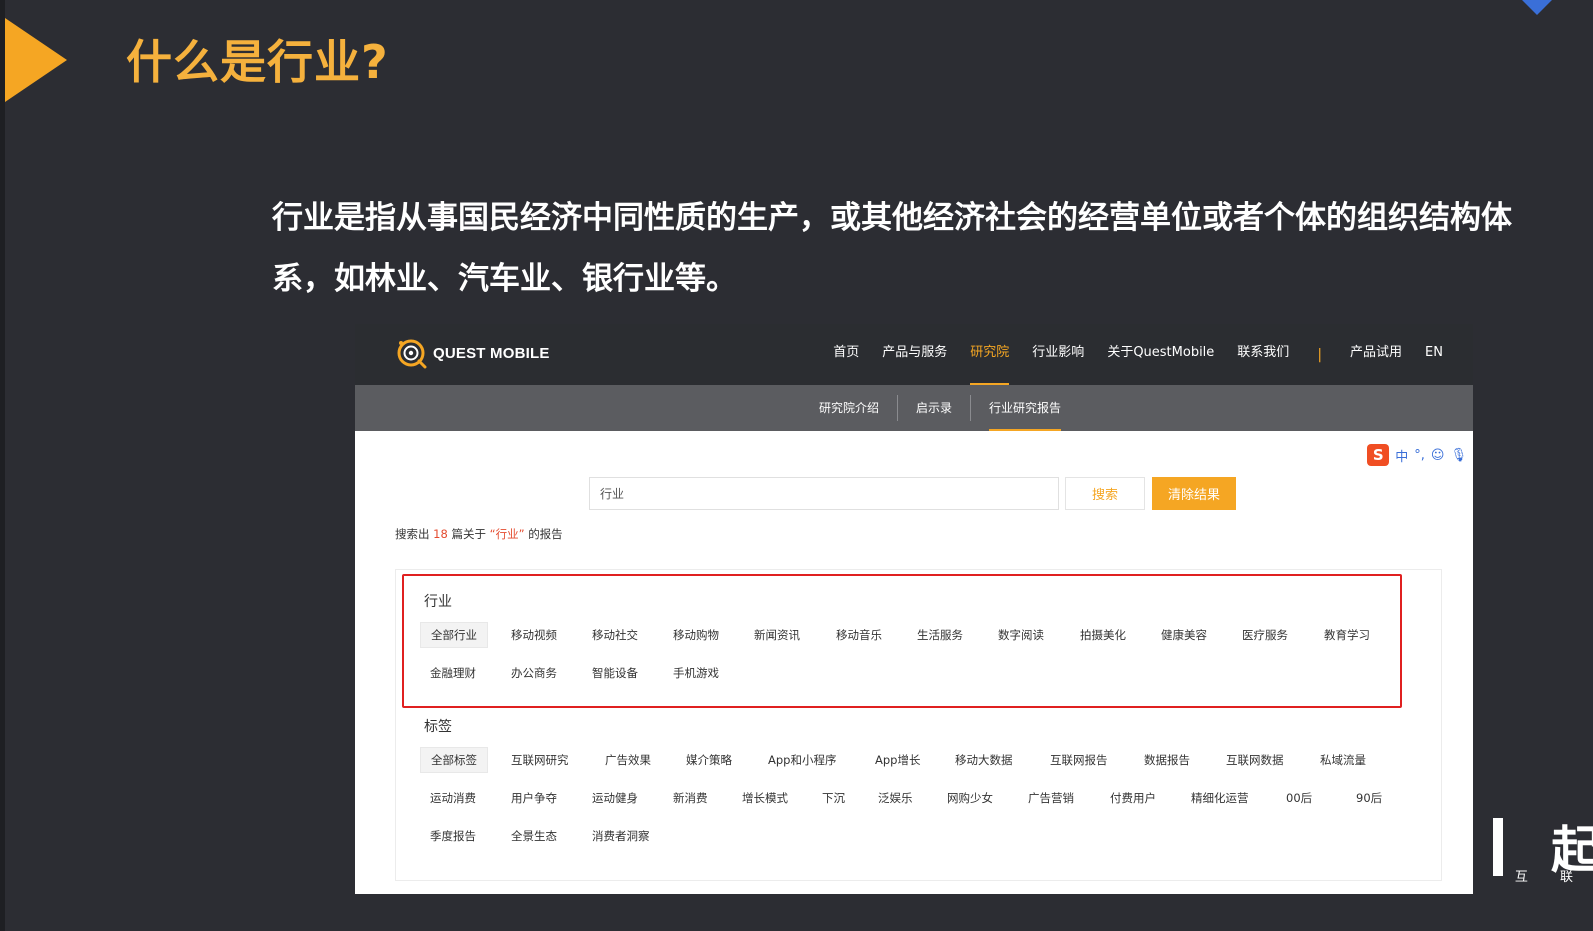 This screenshot has width=1593, height=931. I want to click on sub-navigation: 研究院介绍 启示录 行业研究报告, so click(914, 408).